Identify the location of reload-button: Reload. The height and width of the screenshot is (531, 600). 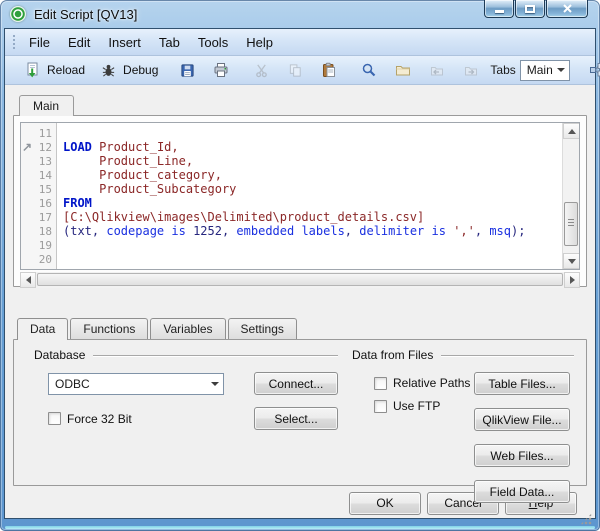
(53, 70).